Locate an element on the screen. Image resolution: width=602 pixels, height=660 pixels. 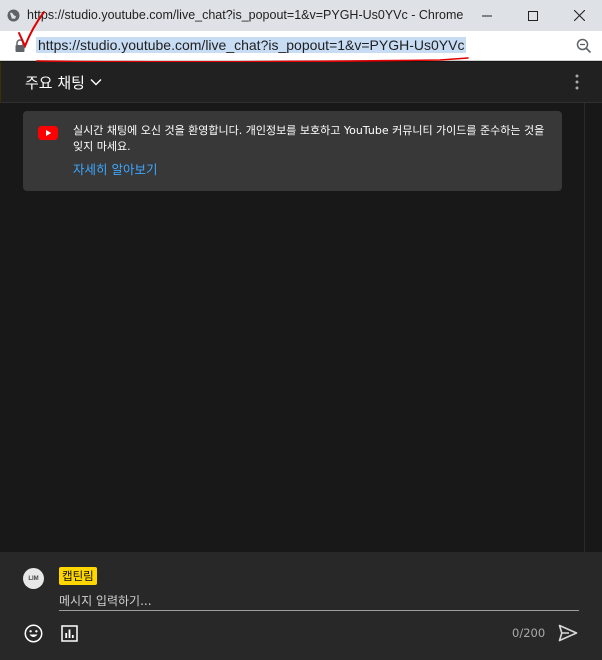
scrollbar is located at coordinates (584, 327).